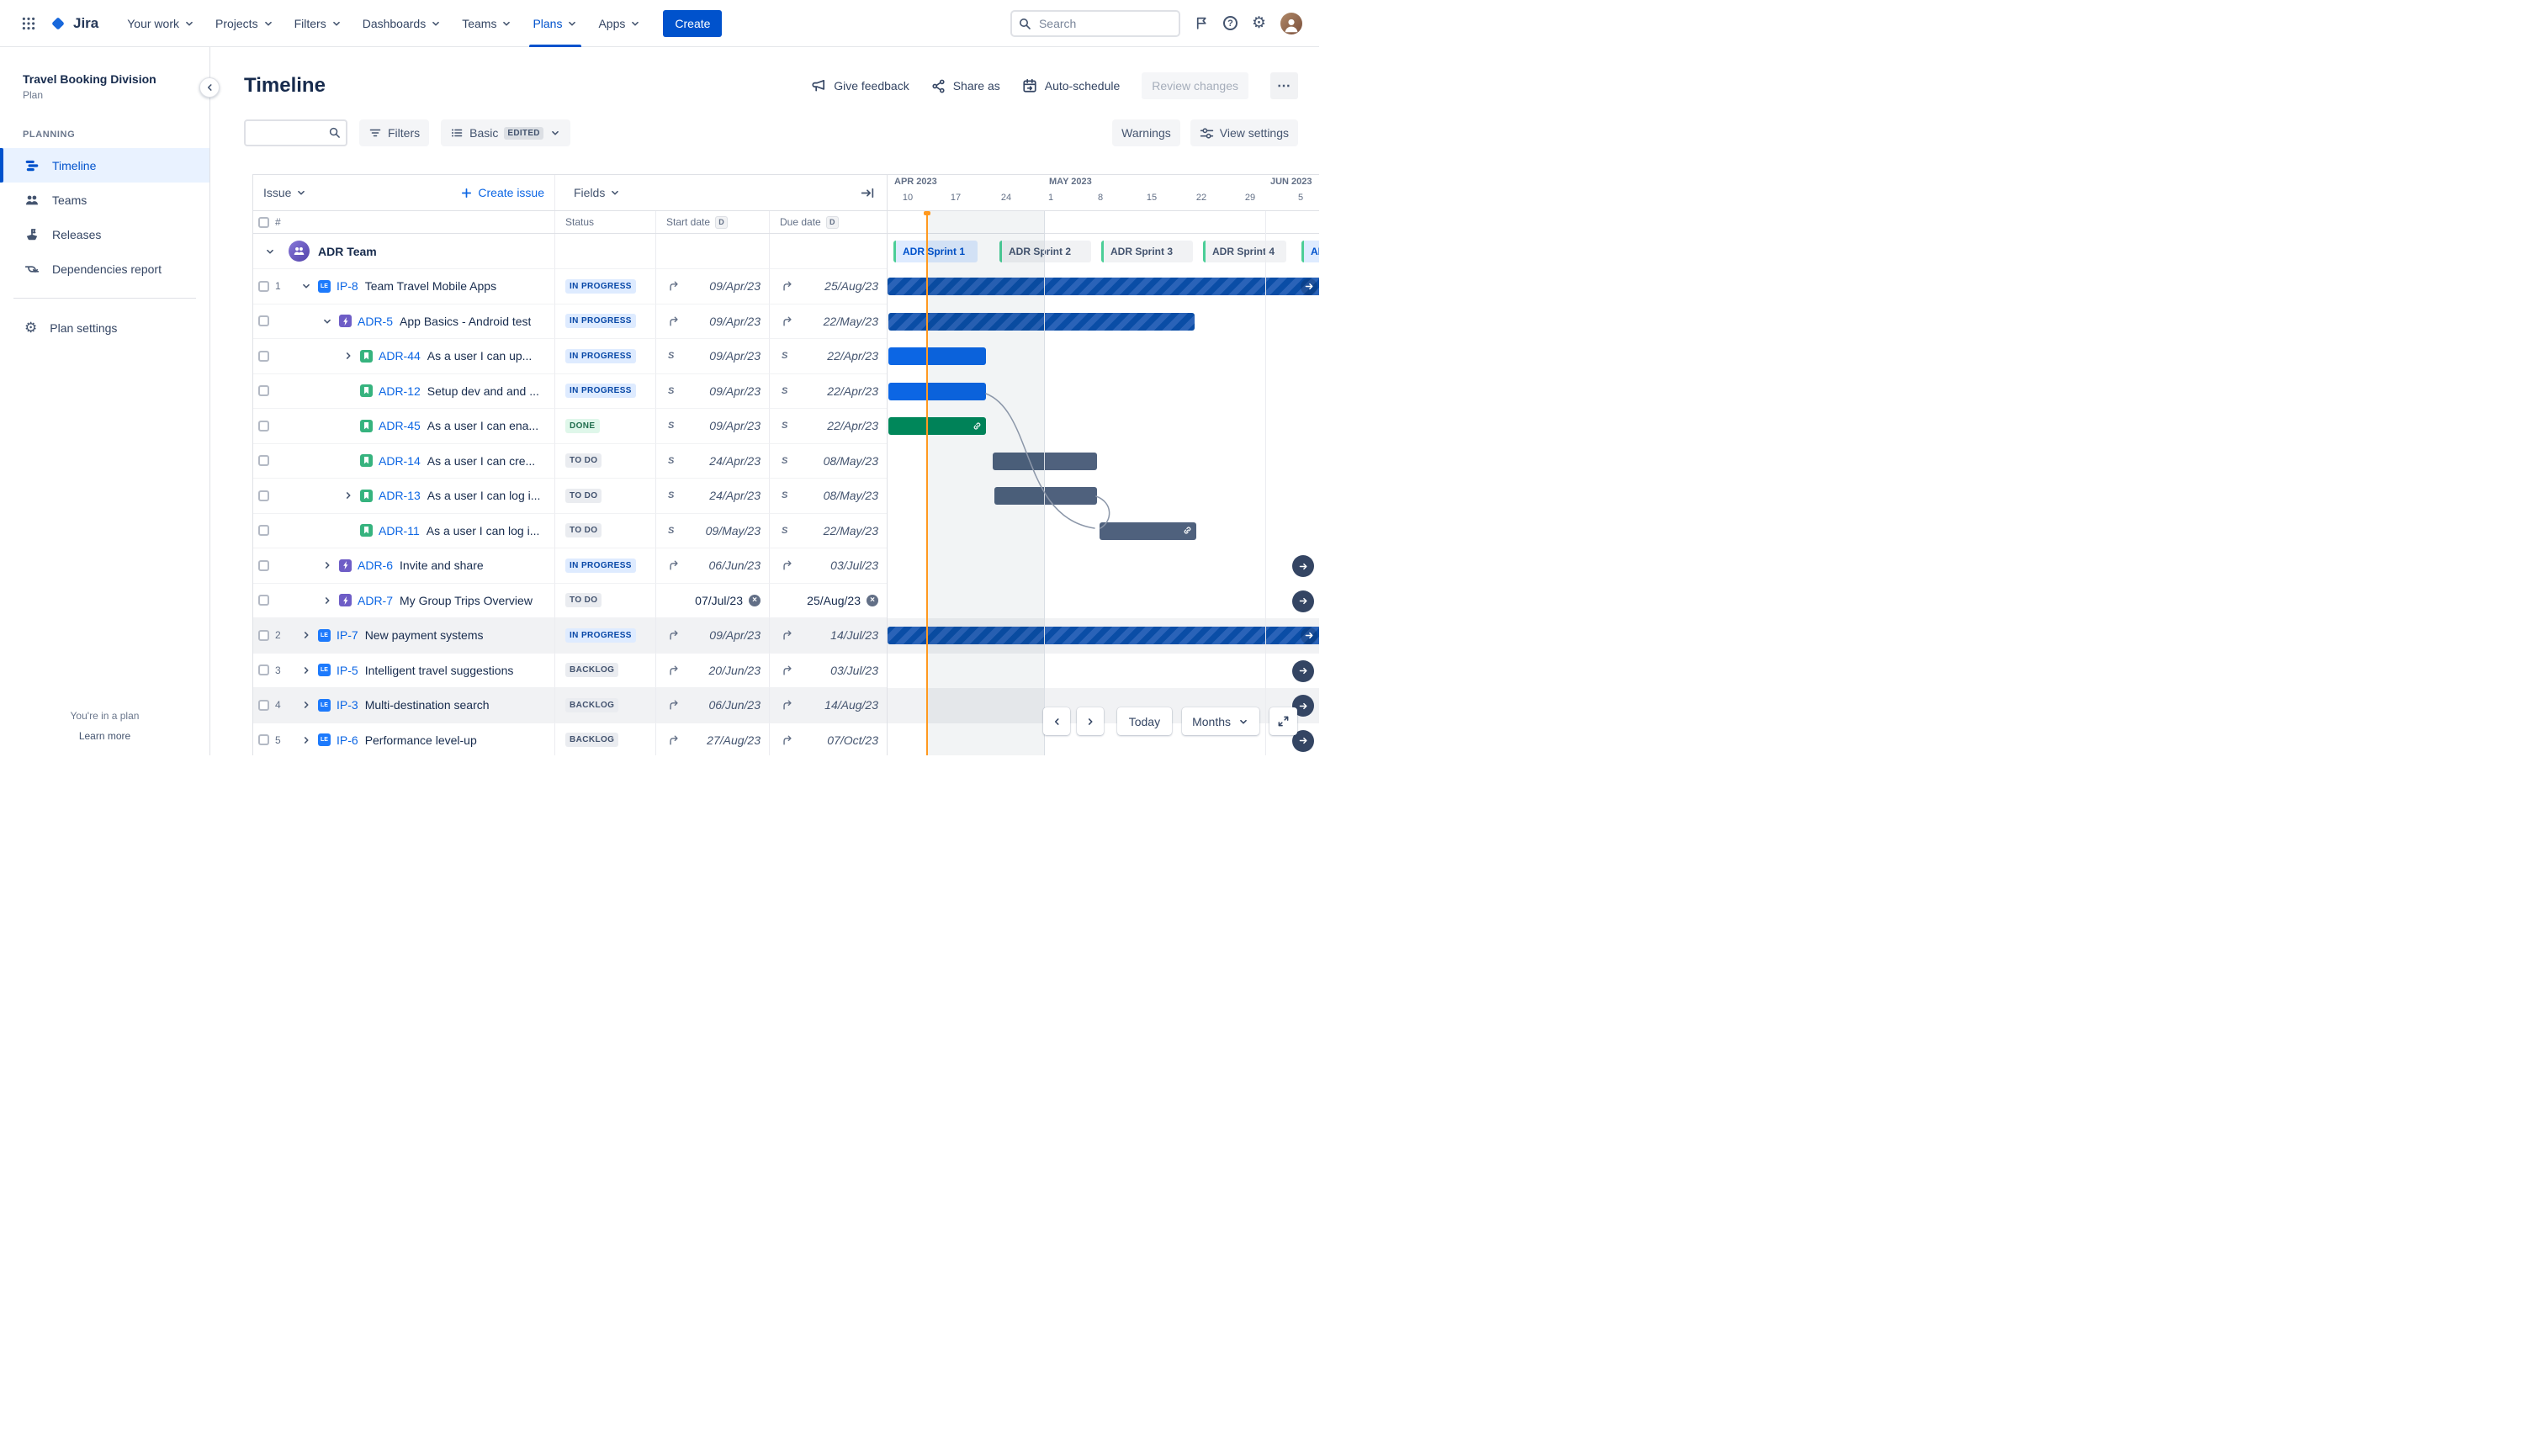  I want to click on start-date-cell: 06/Jun/23, so click(712, 705).